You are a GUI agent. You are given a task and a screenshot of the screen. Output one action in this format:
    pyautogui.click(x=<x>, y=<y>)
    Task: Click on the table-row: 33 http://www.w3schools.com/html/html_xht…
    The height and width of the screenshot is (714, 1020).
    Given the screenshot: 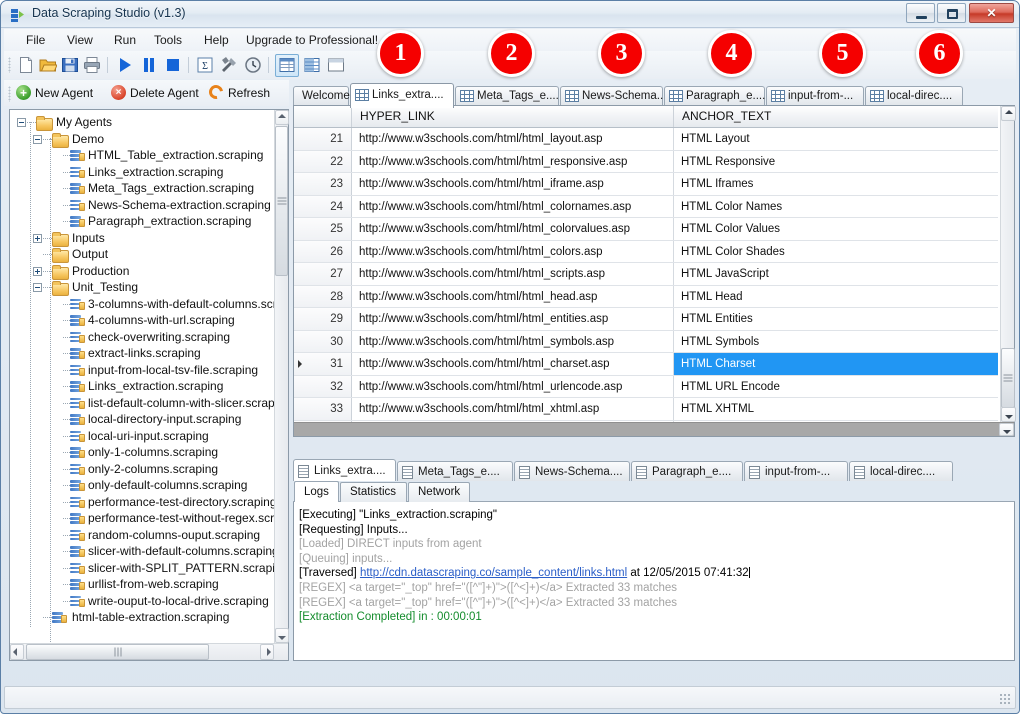 What is the action you would take?
    pyautogui.click(x=646, y=409)
    